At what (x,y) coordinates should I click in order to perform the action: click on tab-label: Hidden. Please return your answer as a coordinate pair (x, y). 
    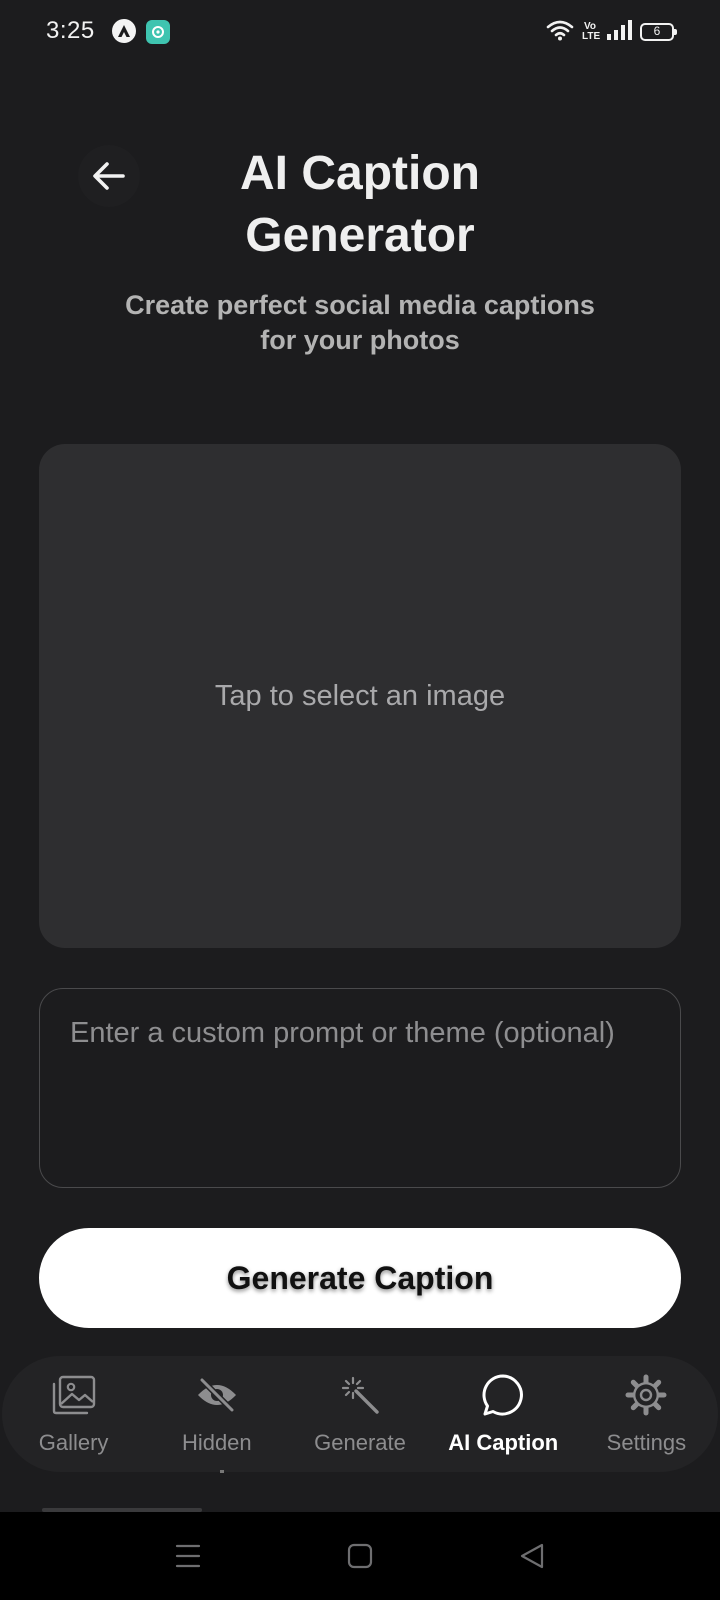
    Looking at the image, I should click on (216, 1442).